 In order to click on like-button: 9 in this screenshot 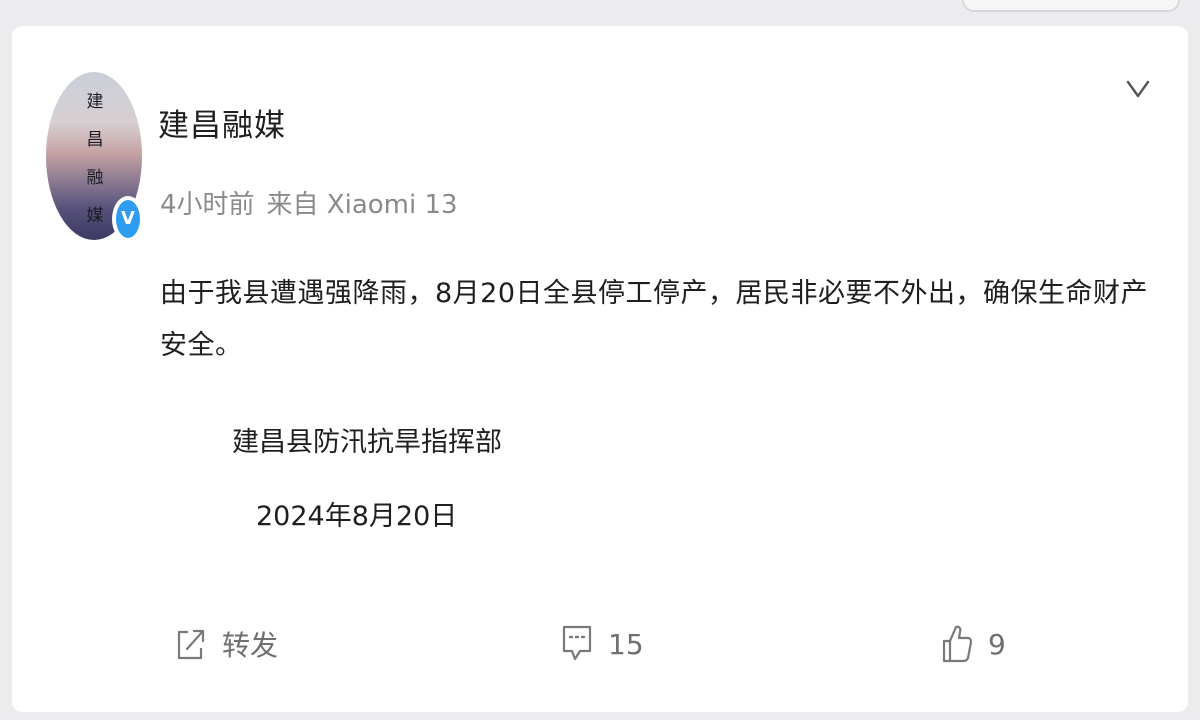, I will do `click(973, 644)`.